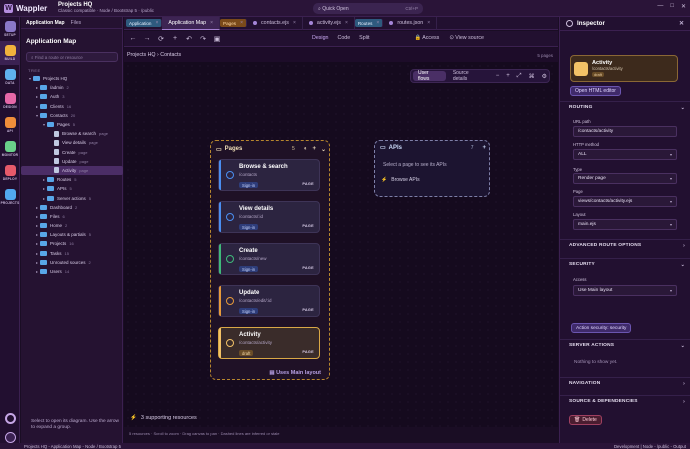 This screenshot has width=690, height=449. Describe the element at coordinates (508, 76) in the screenshot. I see `zoom-in-icon: +` at that location.